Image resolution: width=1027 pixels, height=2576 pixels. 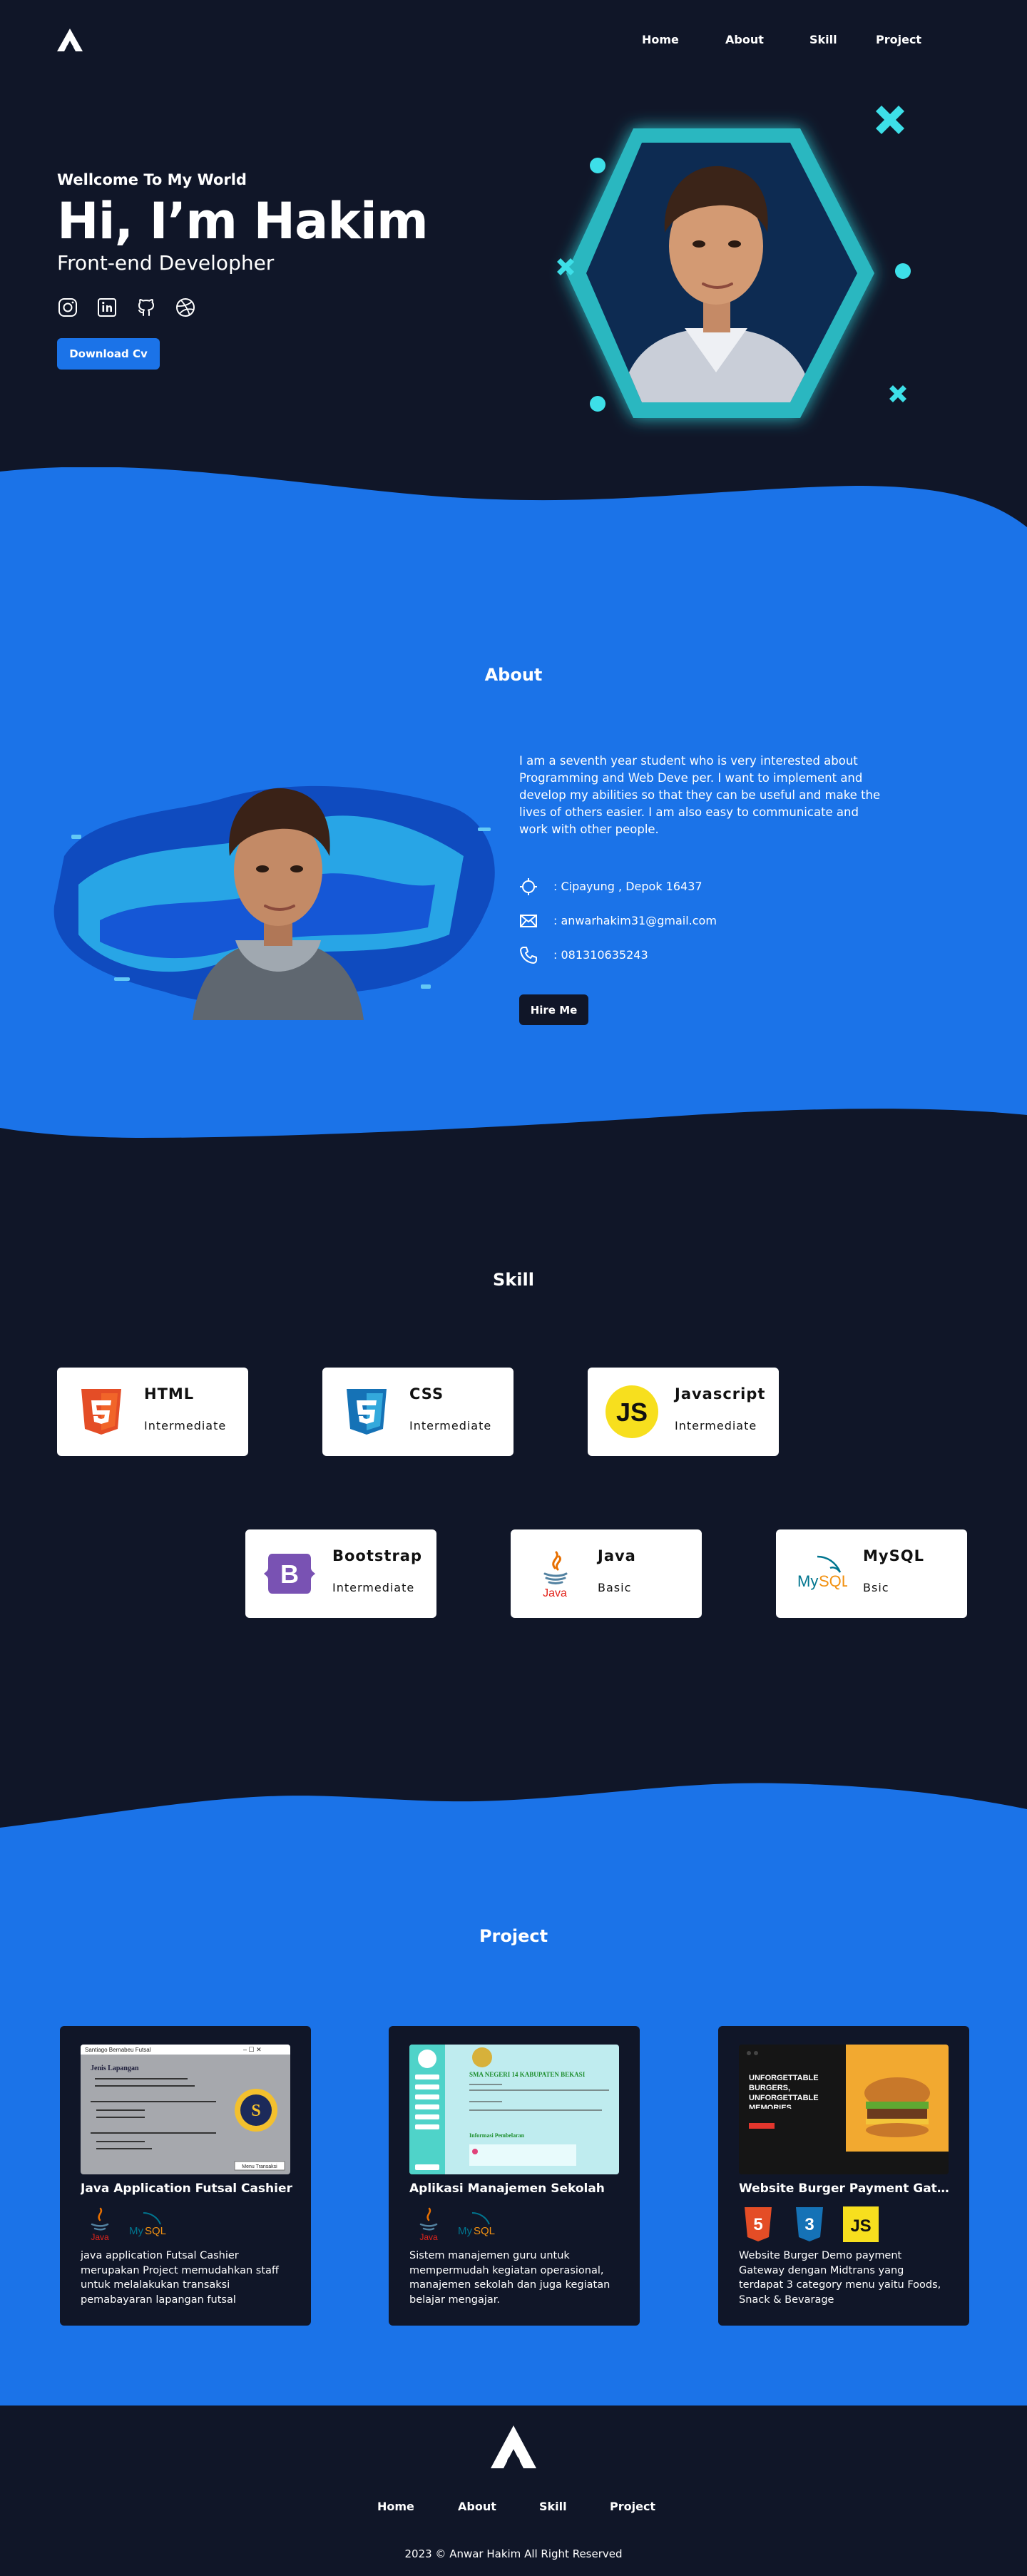 I want to click on footer-home-link: Home, so click(x=396, y=2506).